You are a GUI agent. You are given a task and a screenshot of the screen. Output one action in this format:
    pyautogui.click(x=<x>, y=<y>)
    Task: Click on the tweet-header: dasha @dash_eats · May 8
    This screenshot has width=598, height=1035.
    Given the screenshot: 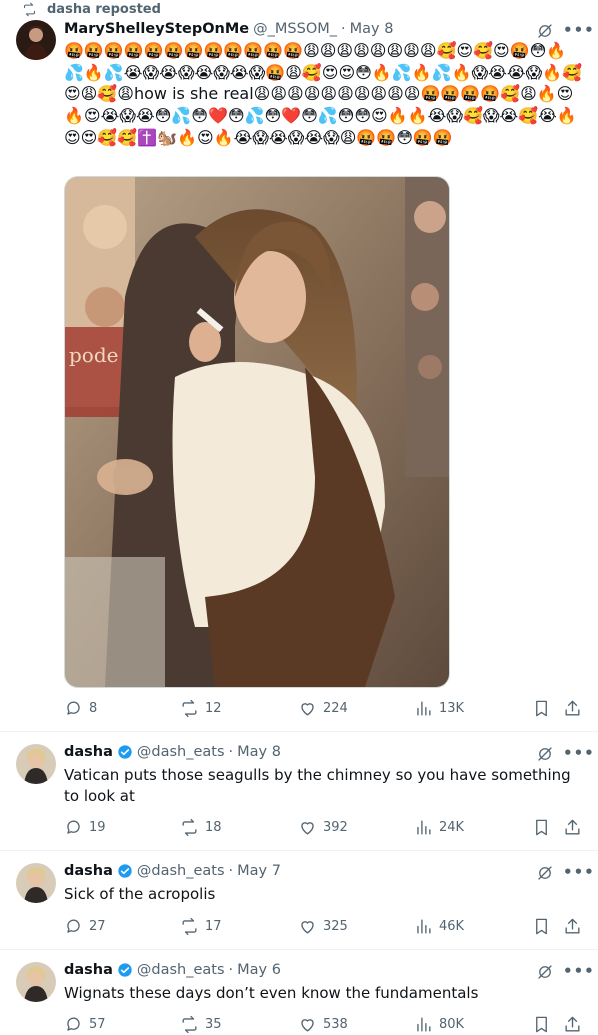 What is the action you would take?
    pyautogui.click(x=172, y=752)
    